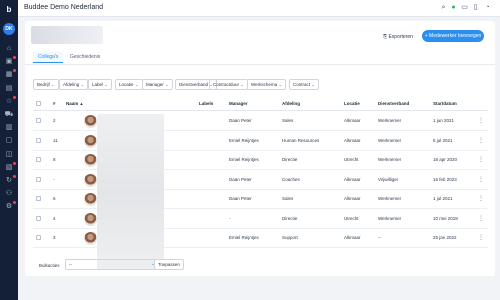 This screenshot has width=500, height=300. I want to click on filter-locatie: Locatie ⌄, so click(129, 84).